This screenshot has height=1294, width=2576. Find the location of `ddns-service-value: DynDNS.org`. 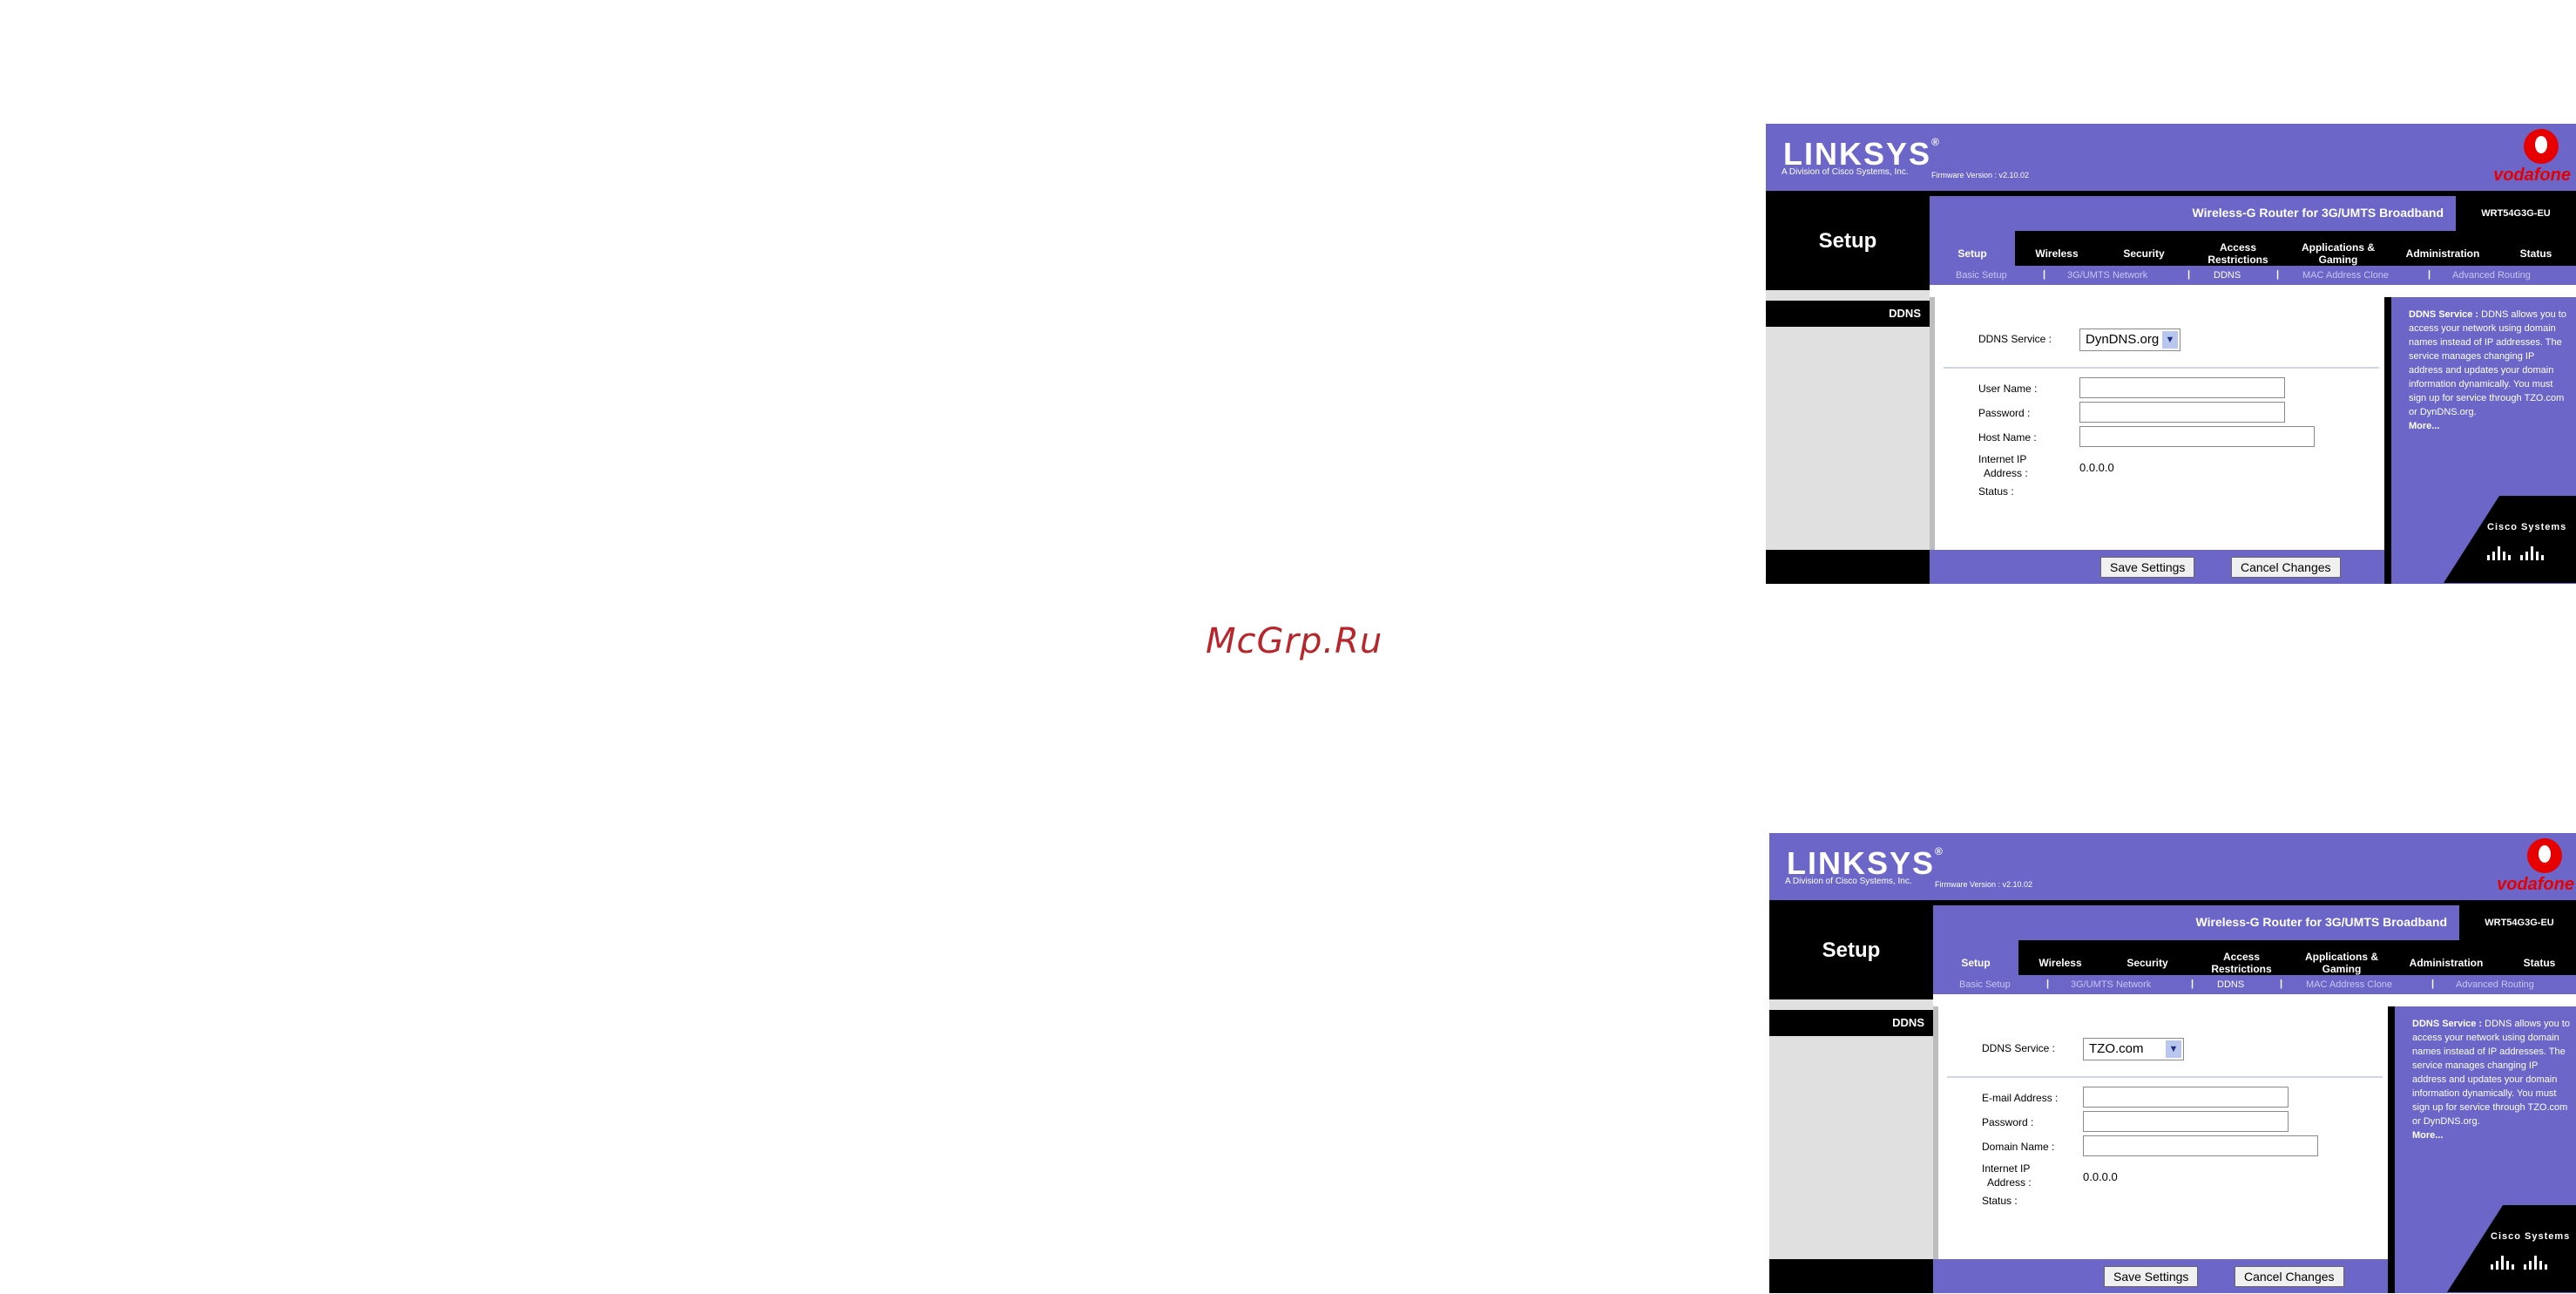

ddns-service-value: DynDNS.org is located at coordinates (2123, 339).